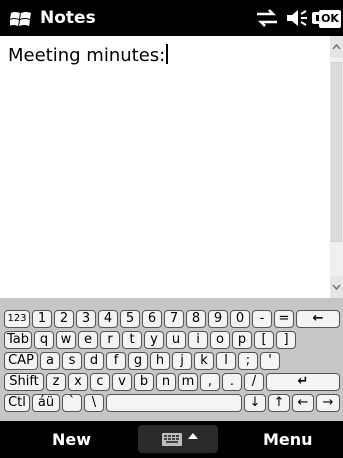  Describe the element at coordinates (188, 382) in the screenshot. I see `key-m: m` at that location.